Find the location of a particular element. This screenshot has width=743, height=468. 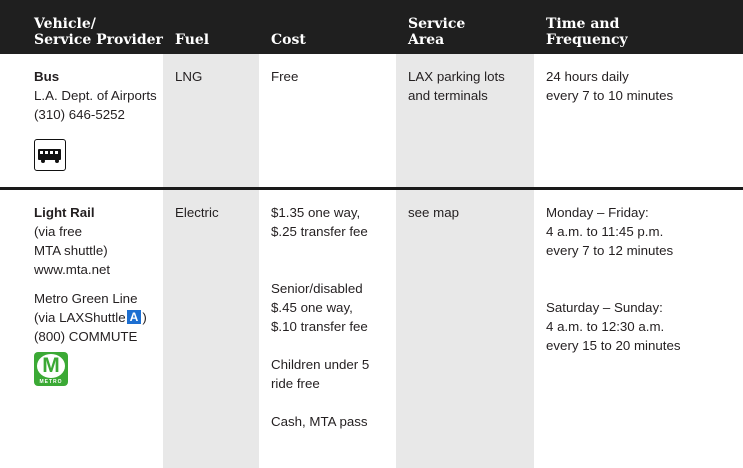

header-cost-label: Cost is located at coordinates (288, 40).